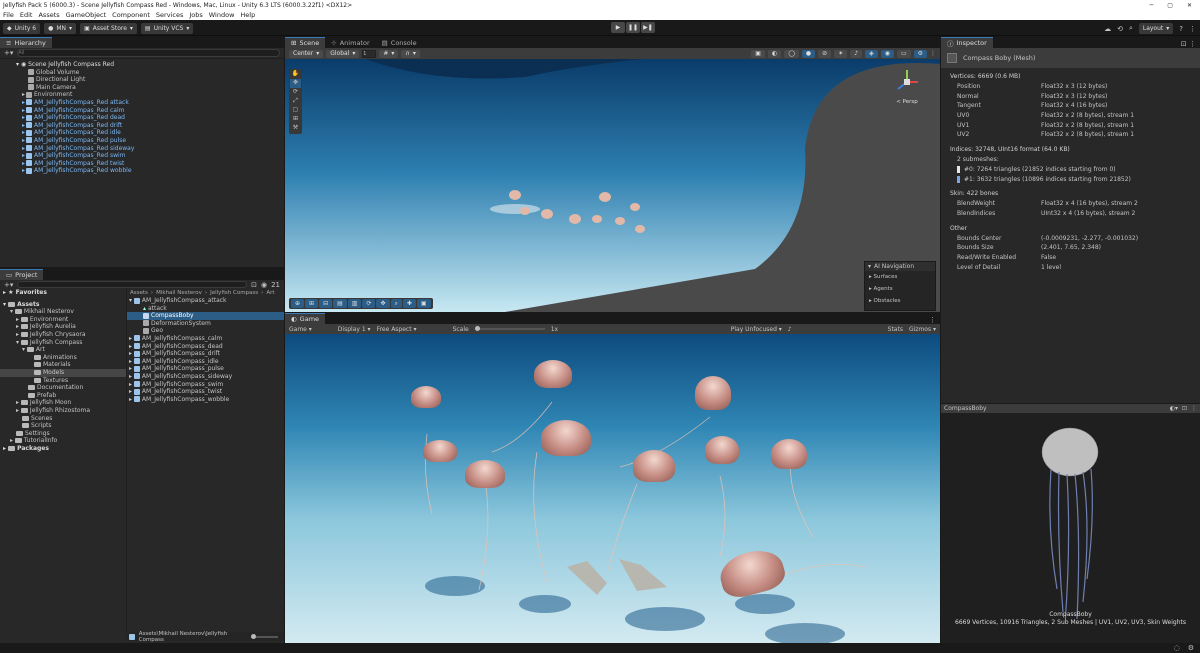  Describe the element at coordinates (205, 369) in the screenshot. I see `file-item: ▸ AM_JellyfishCompass_pulse` at that location.